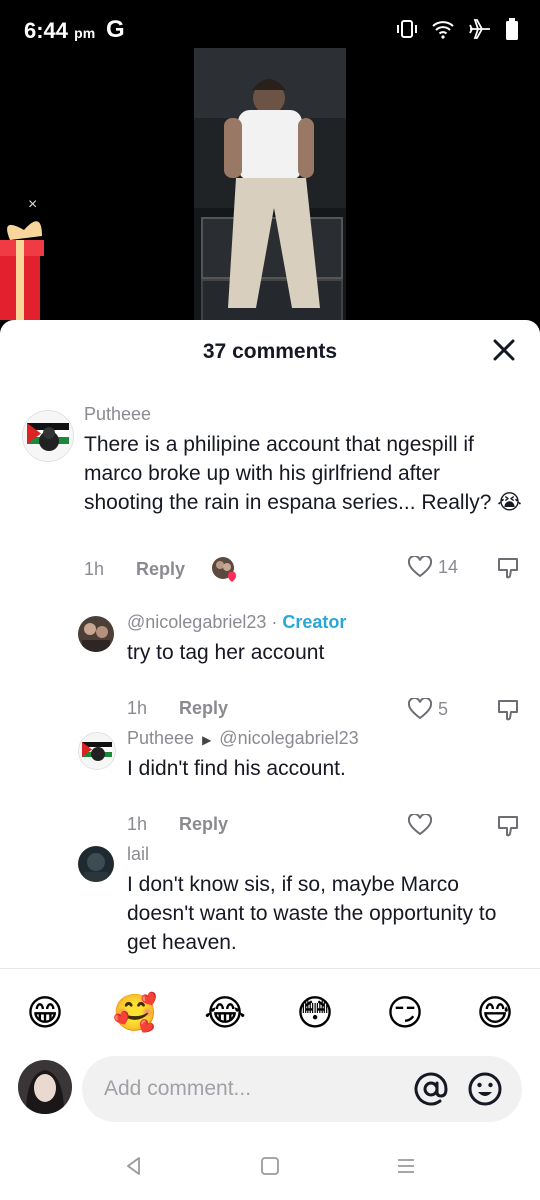 The image size is (540, 1200). What do you see at coordinates (495, 1013) in the screenshot?
I see `emoji-sweat-smile-button: 😅` at bounding box center [495, 1013].